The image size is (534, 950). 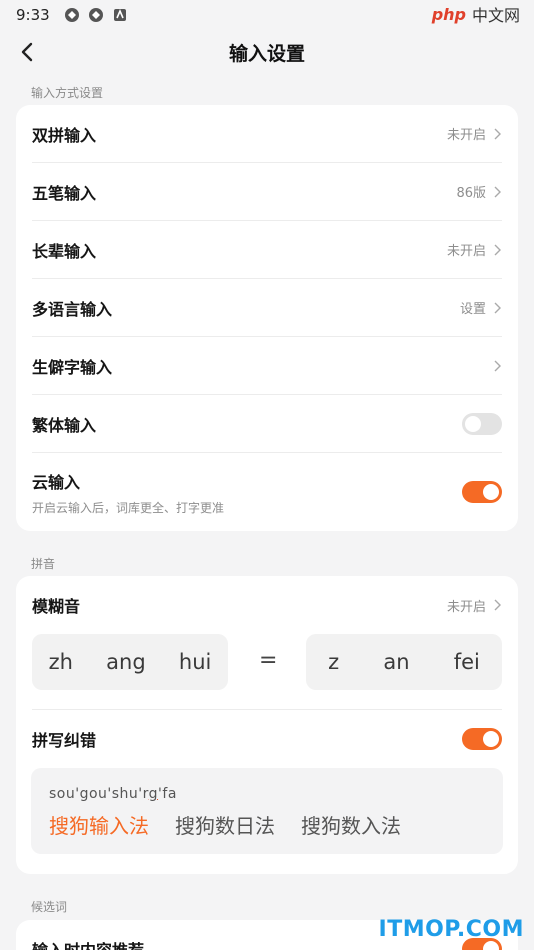 I want to click on fuzzy-right-box: z an fei, so click(x=404, y=662).